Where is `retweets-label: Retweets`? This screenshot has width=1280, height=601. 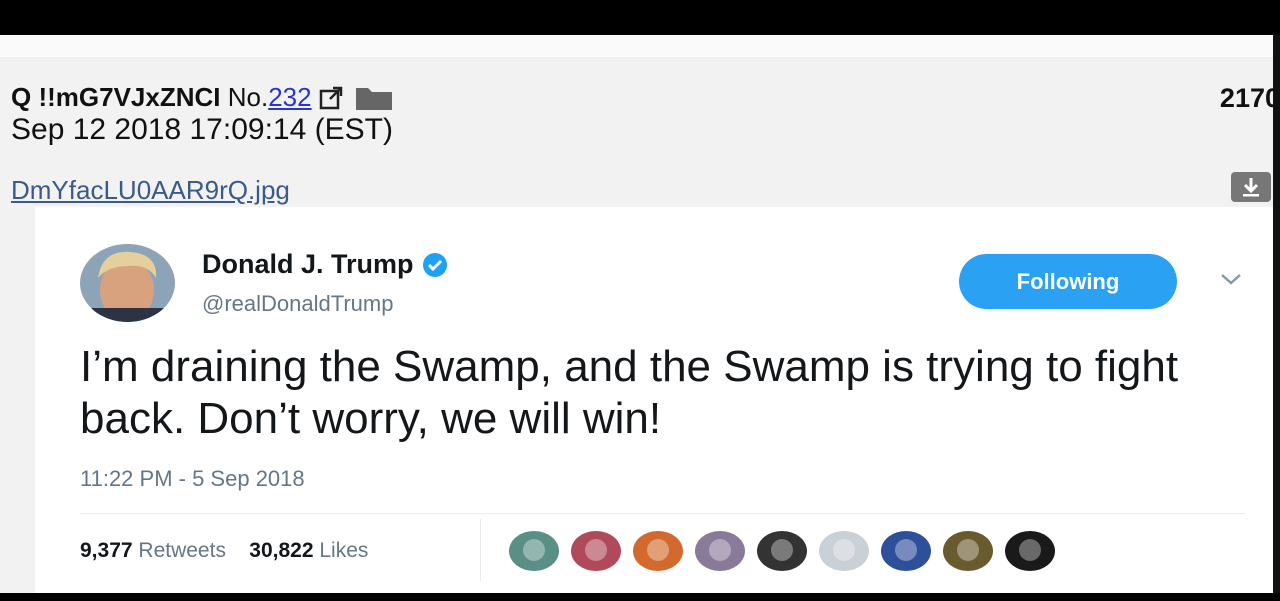 retweets-label: Retweets is located at coordinates (182, 550).